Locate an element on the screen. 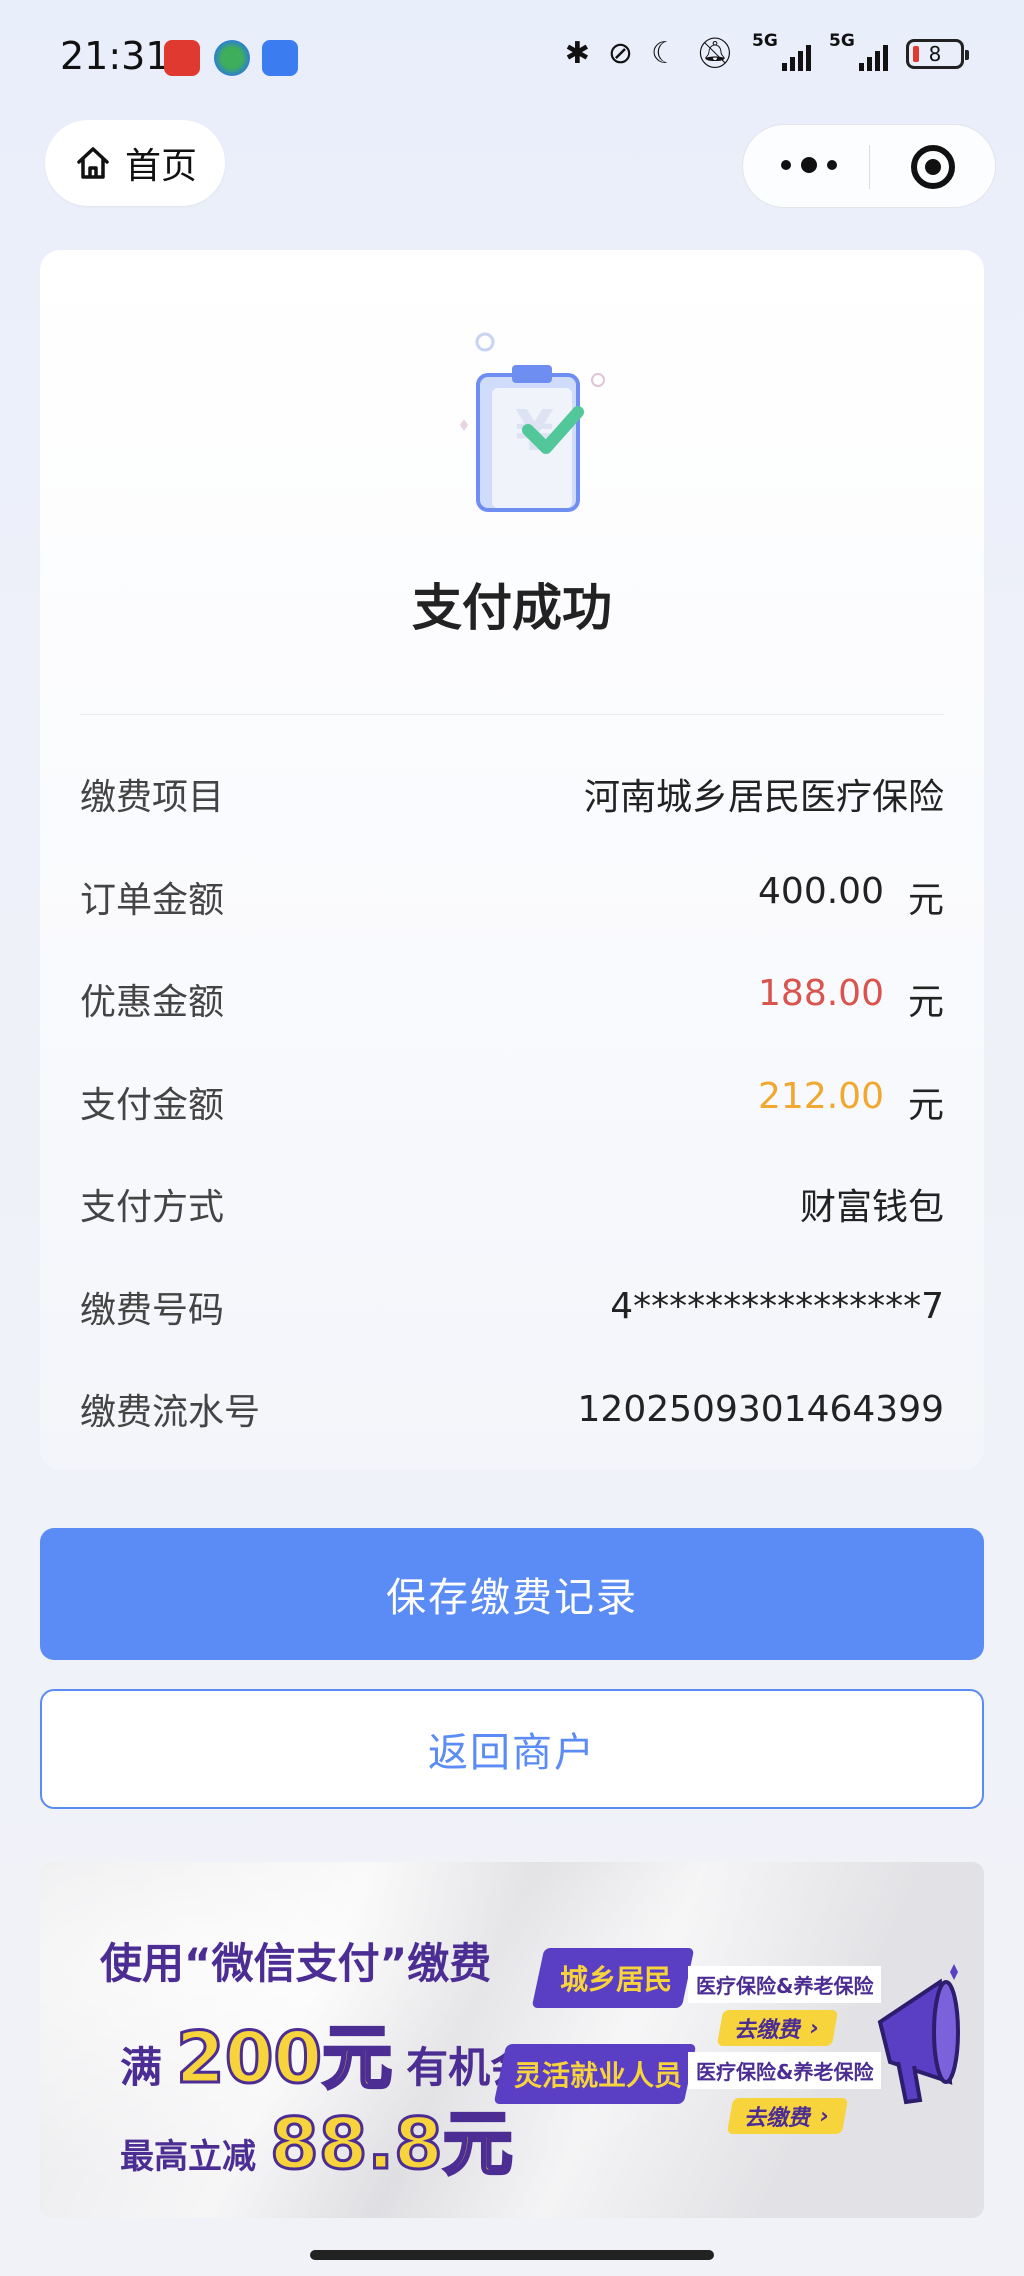 The image size is (1024, 2276). signal-icon-2: 5G is located at coordinates (858, 51).